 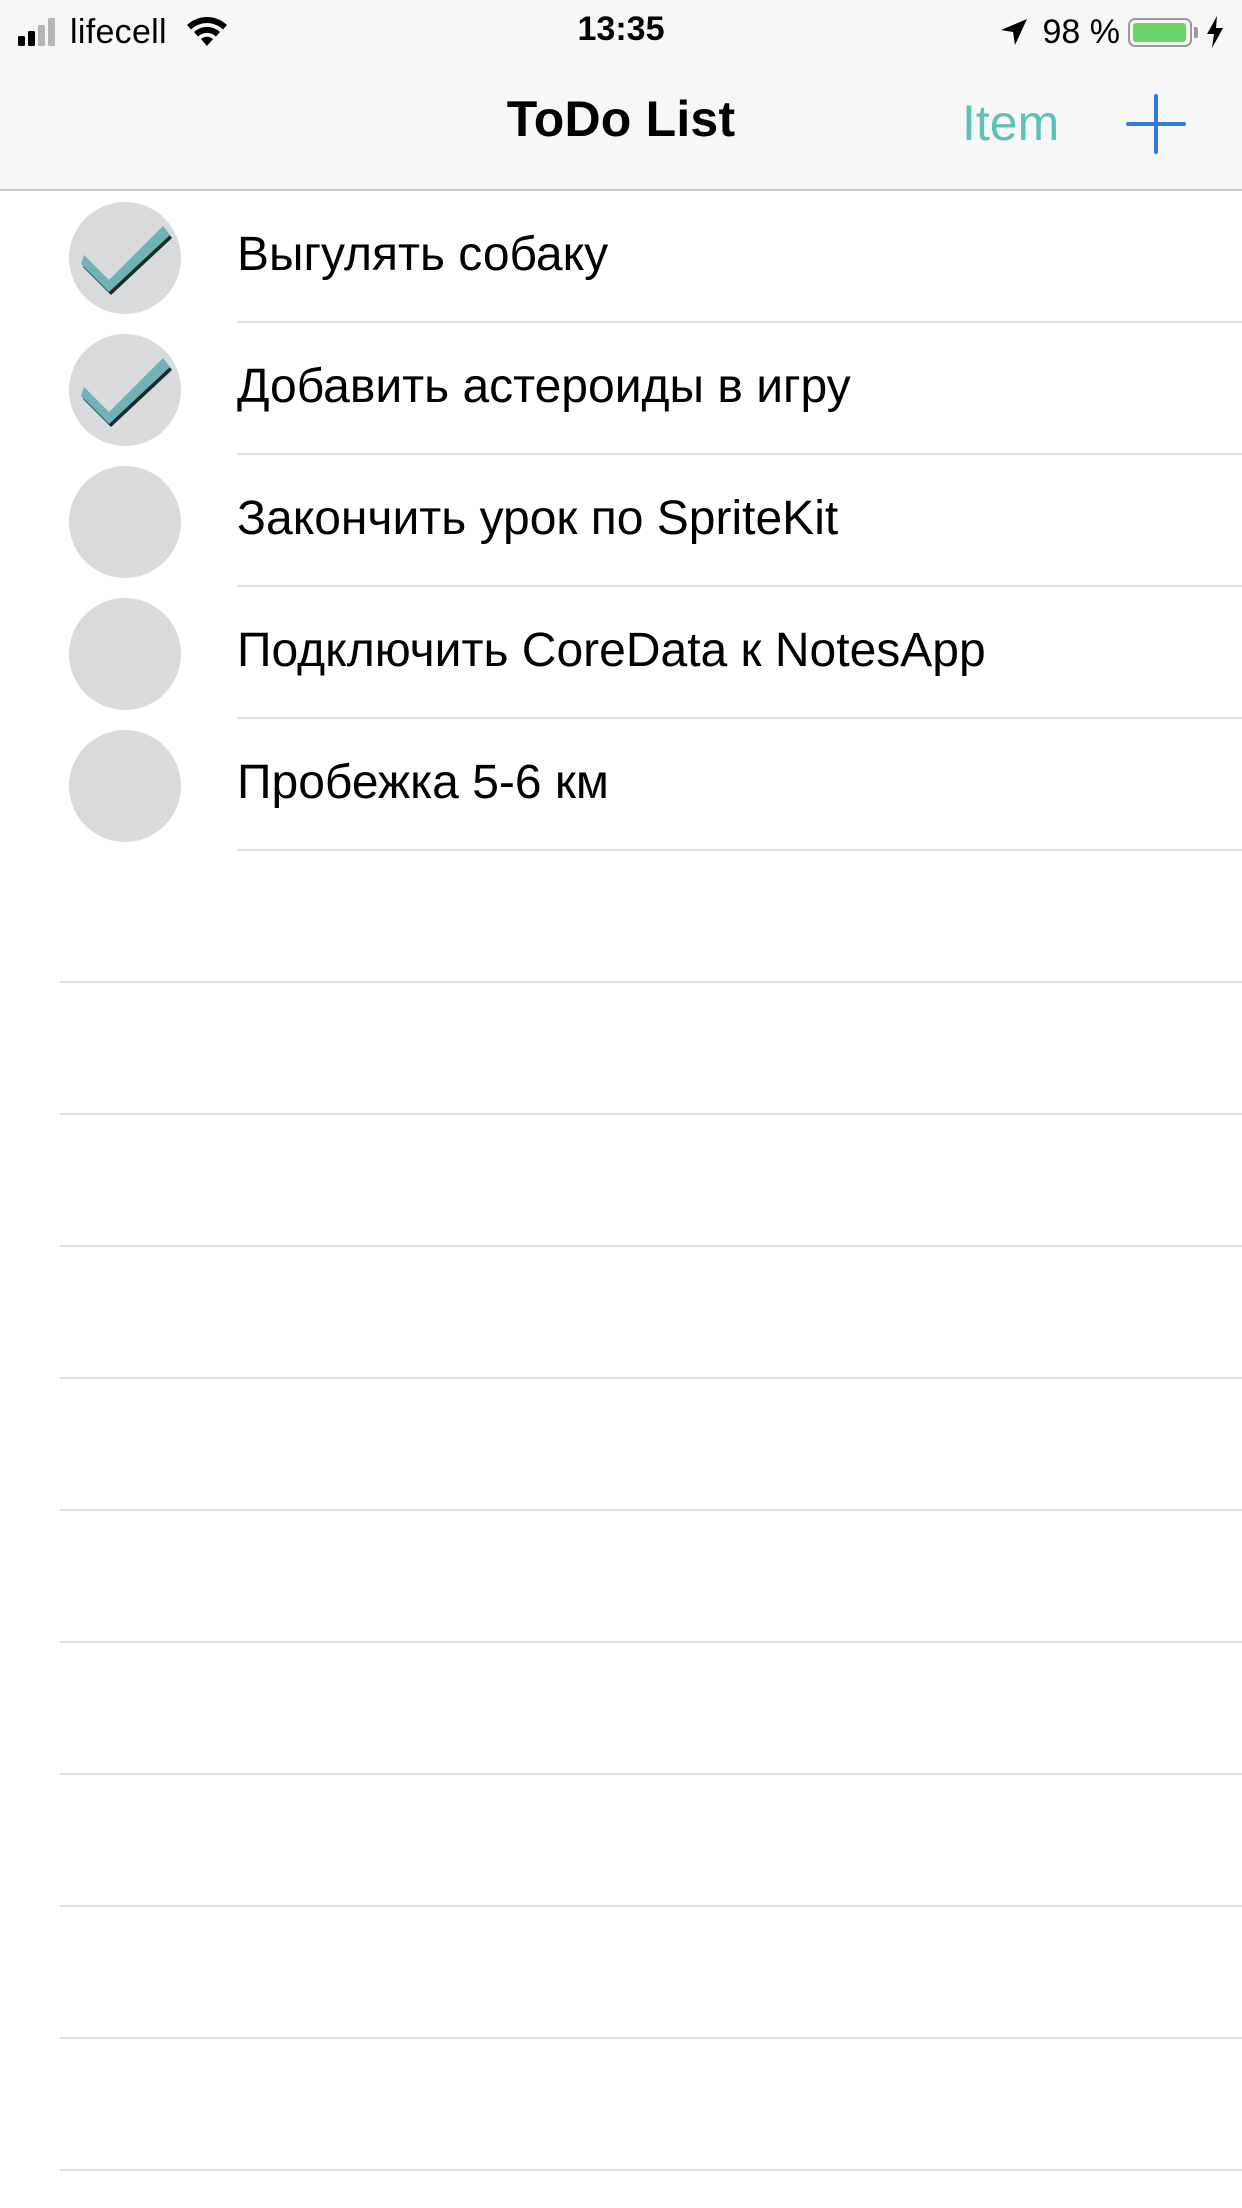 What do you see at coordinates (1215, 32) in the screenshot?
I see `charging-bolt-icon` at bounding box center [1215, 32].